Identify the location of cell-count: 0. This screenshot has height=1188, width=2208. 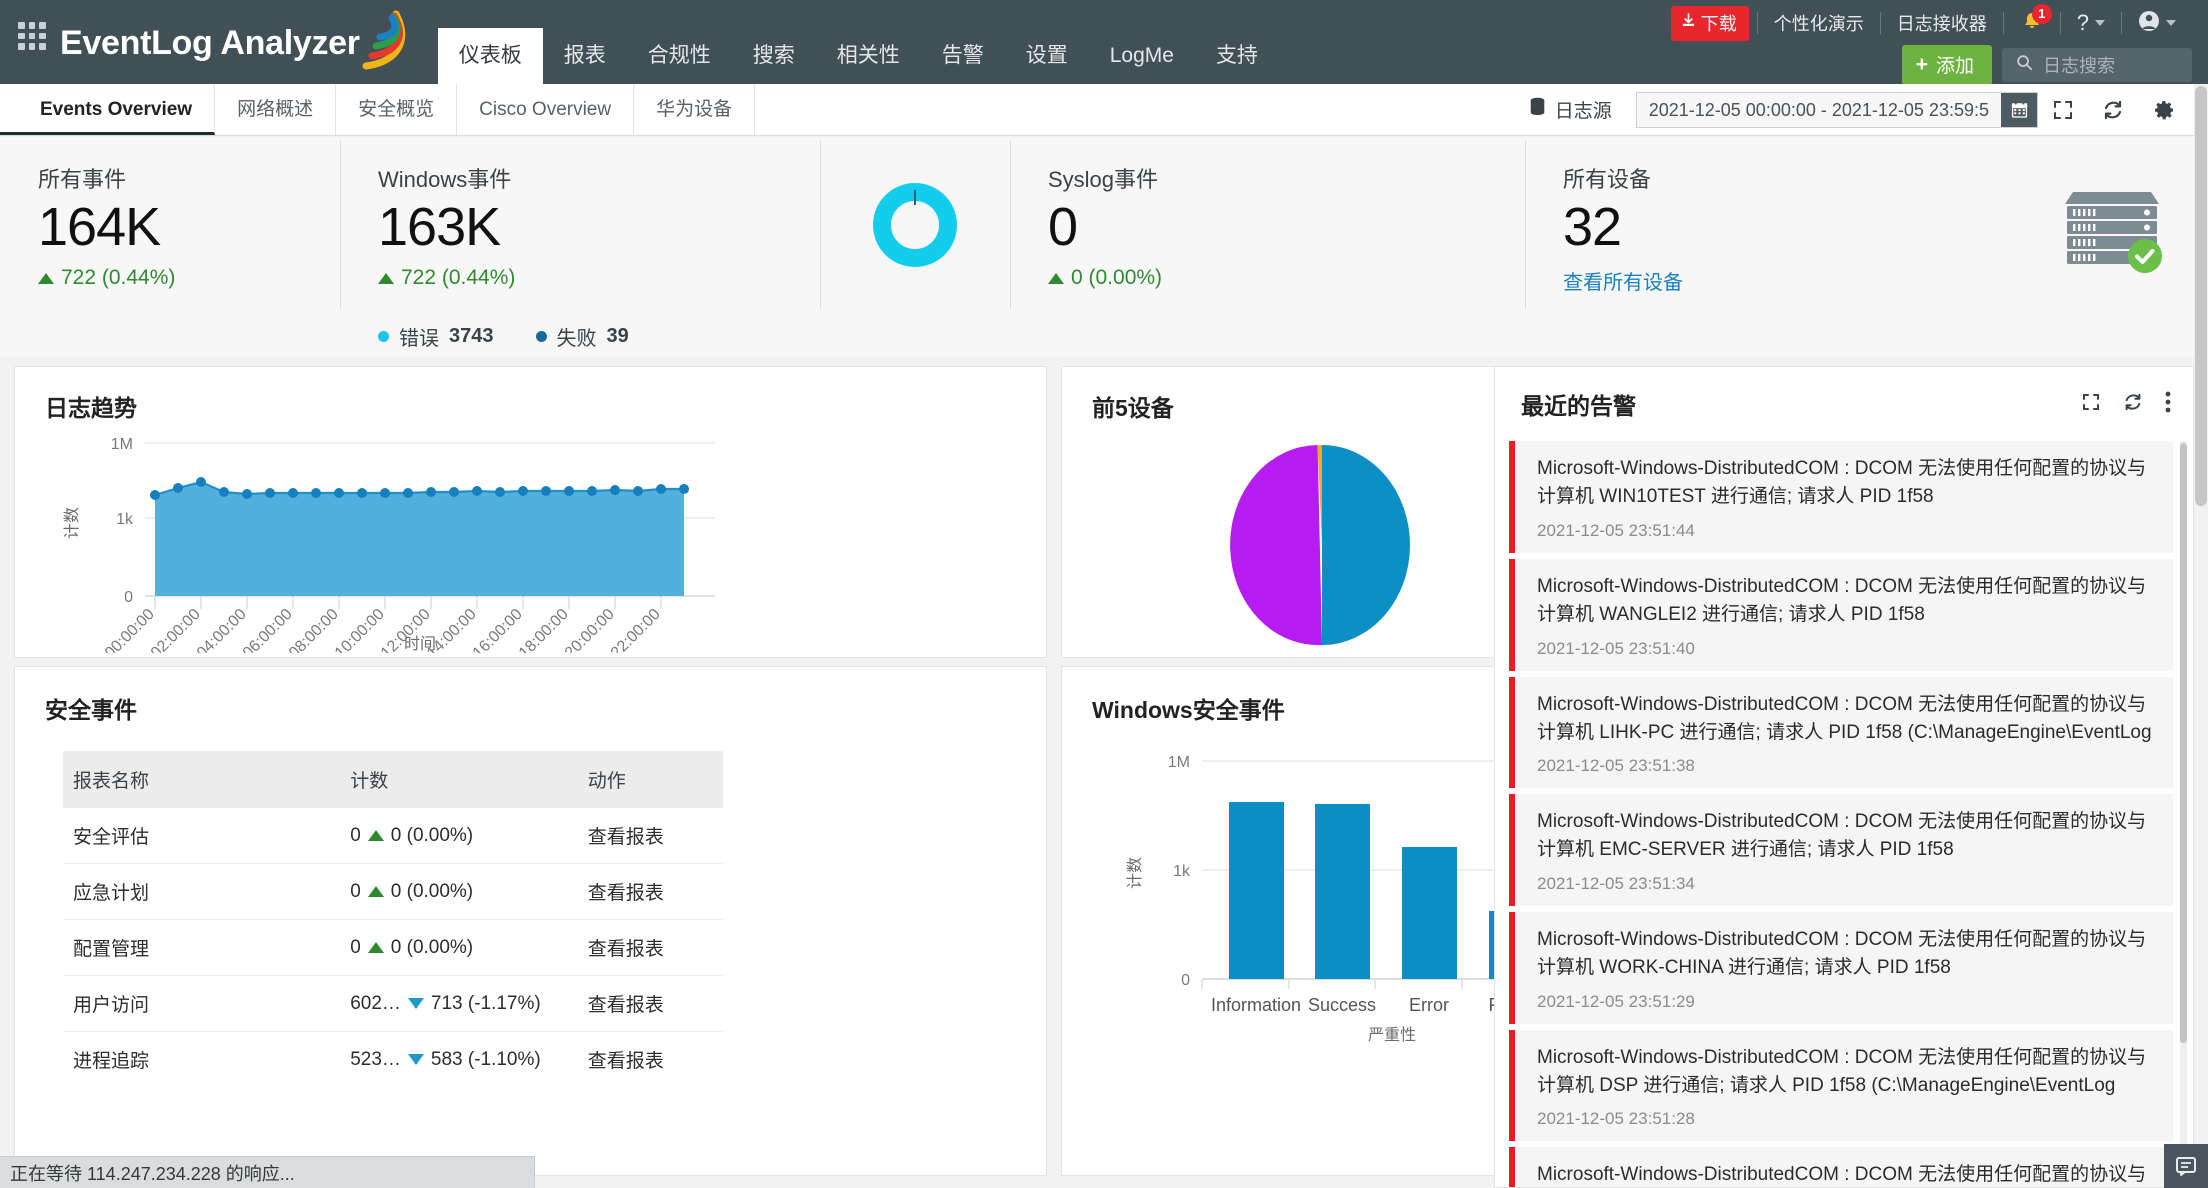
(355, 835).